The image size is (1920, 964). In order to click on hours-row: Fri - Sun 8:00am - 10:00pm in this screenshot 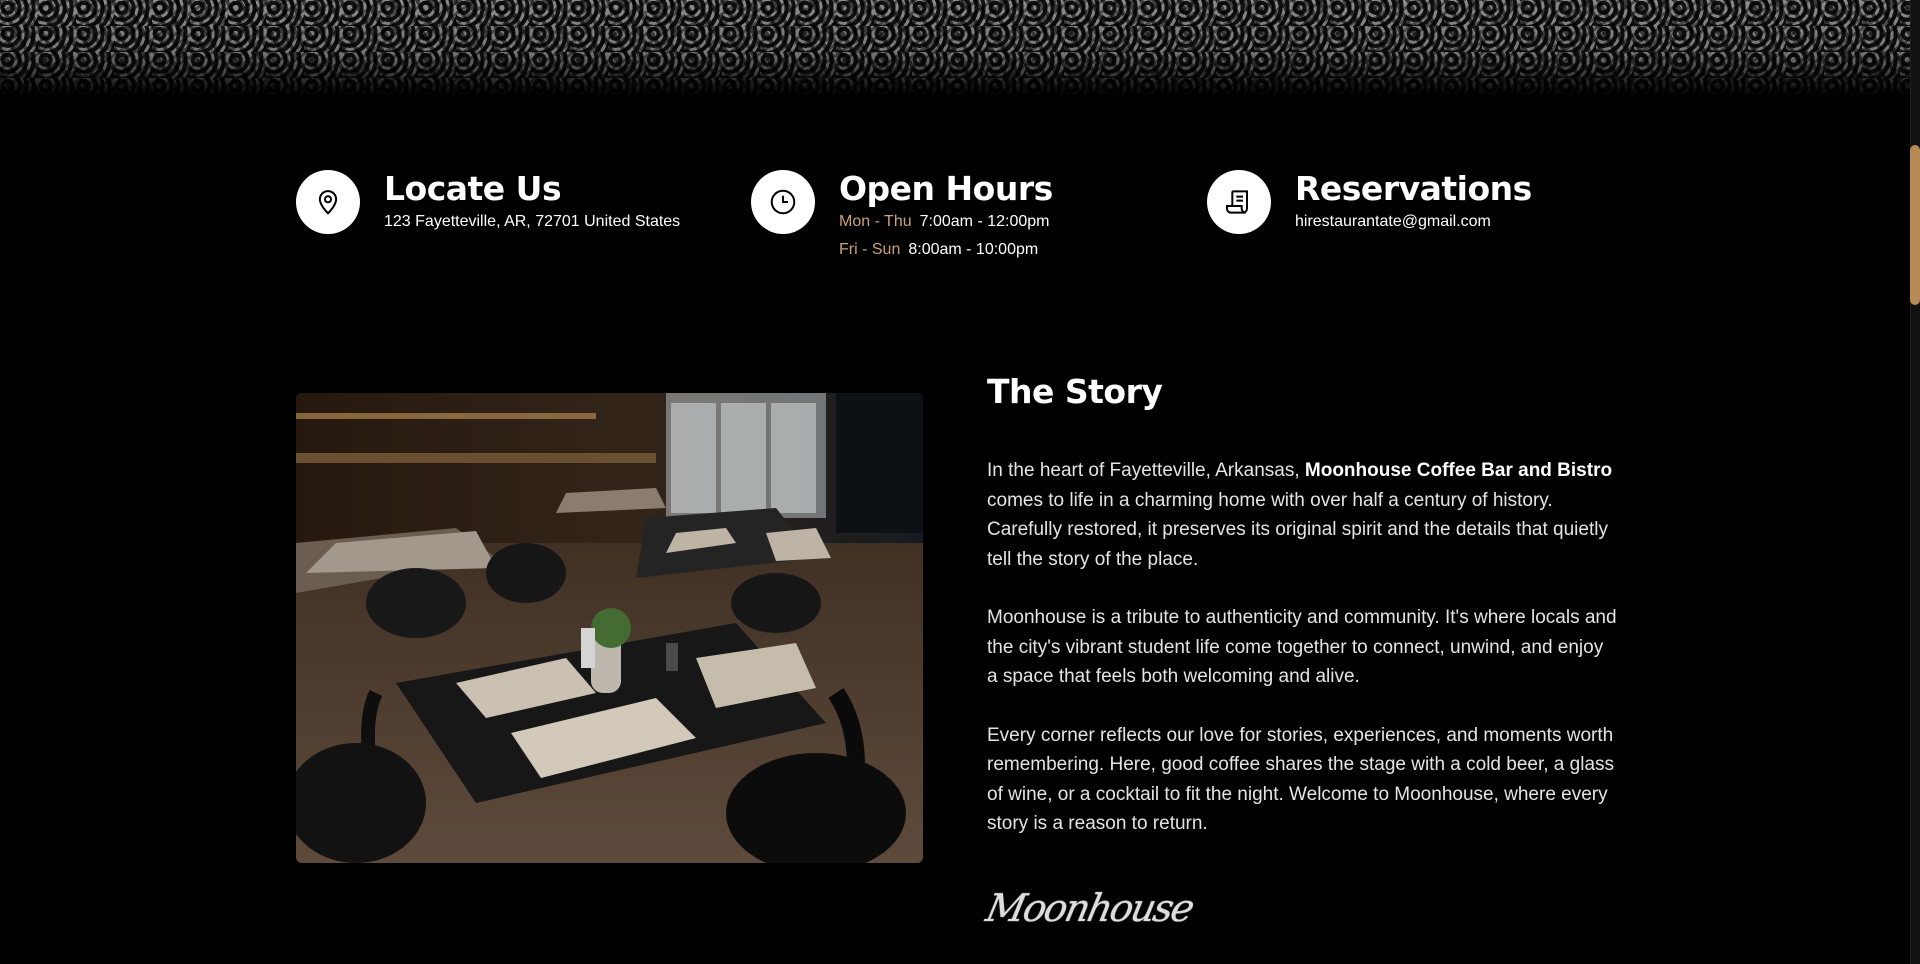, I will do `click(946, 250)`.